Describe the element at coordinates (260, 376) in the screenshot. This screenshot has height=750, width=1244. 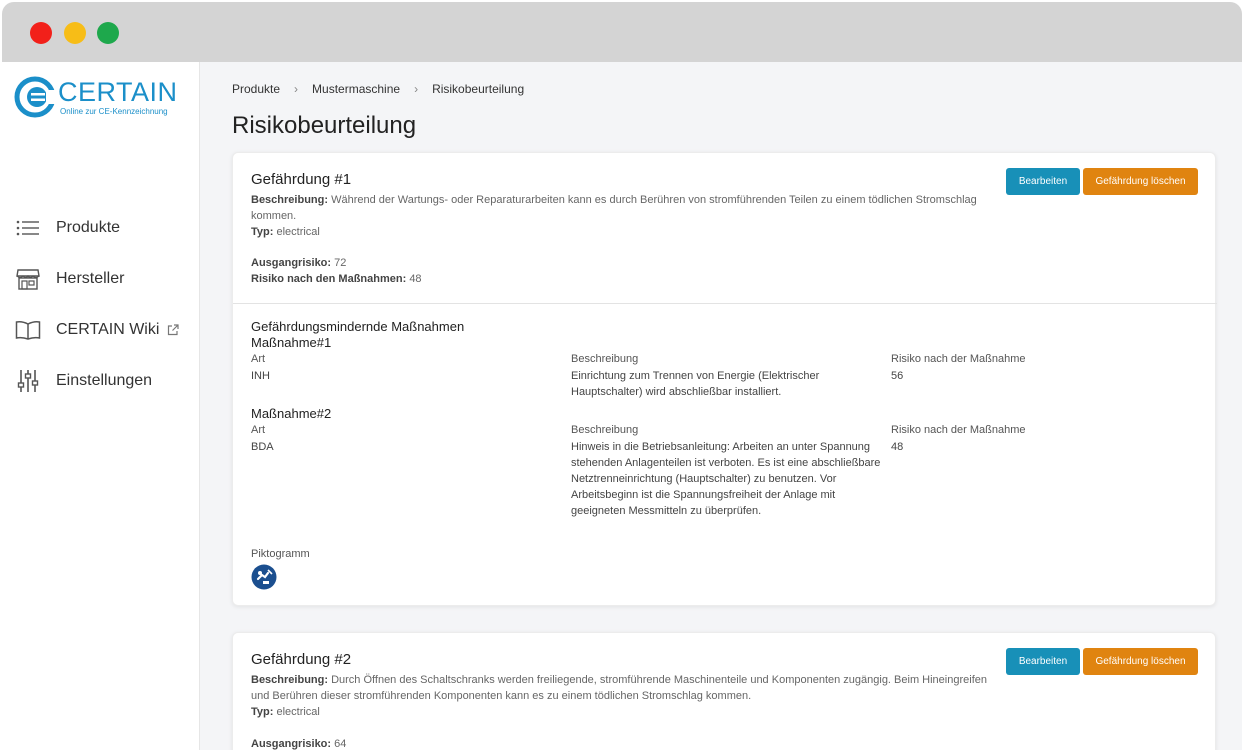
I see `measure-art: INH` at that location.